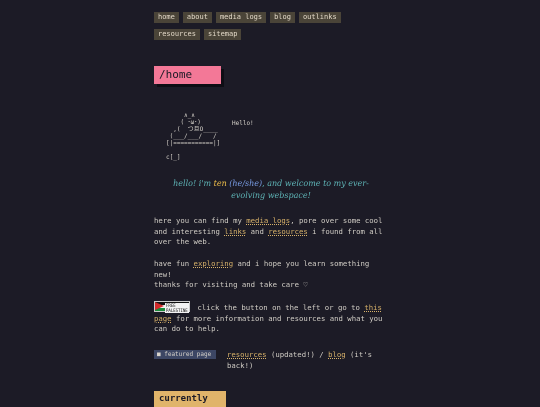 The height and width of the screenshot is (407, 540). I want to click on links-link: links, so click(235, 231).